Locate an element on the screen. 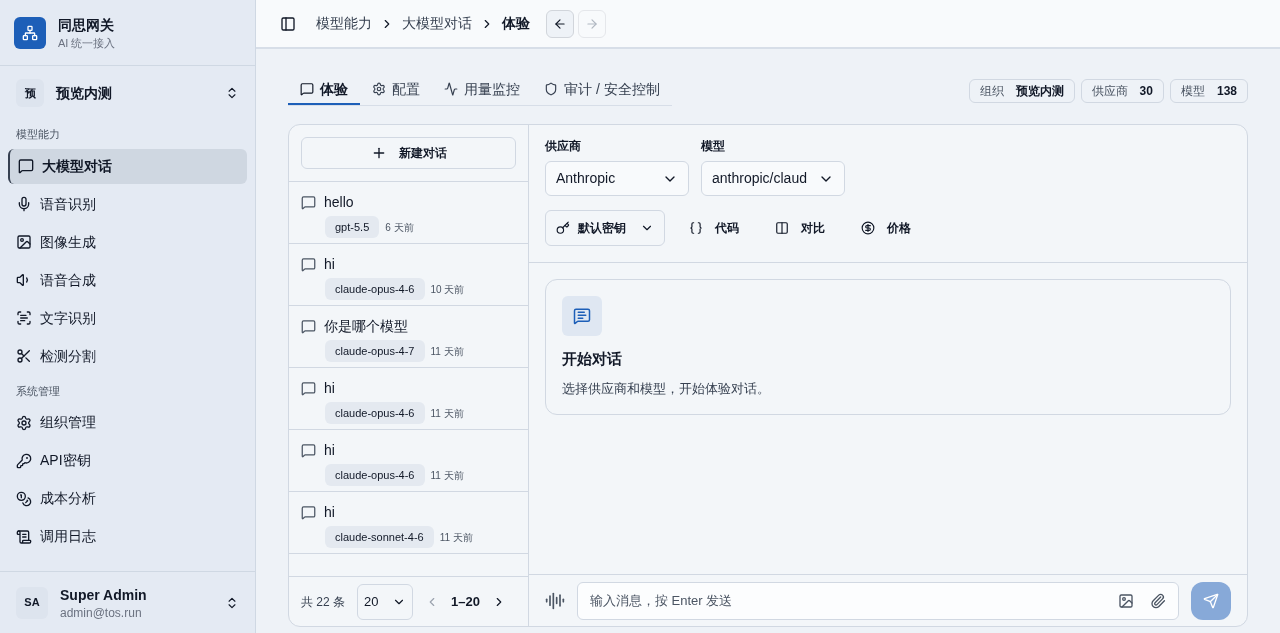 This screenshot has height=633, width=1280. conversation-title: 你是哪个模型 is located at coordinates (366, 326).